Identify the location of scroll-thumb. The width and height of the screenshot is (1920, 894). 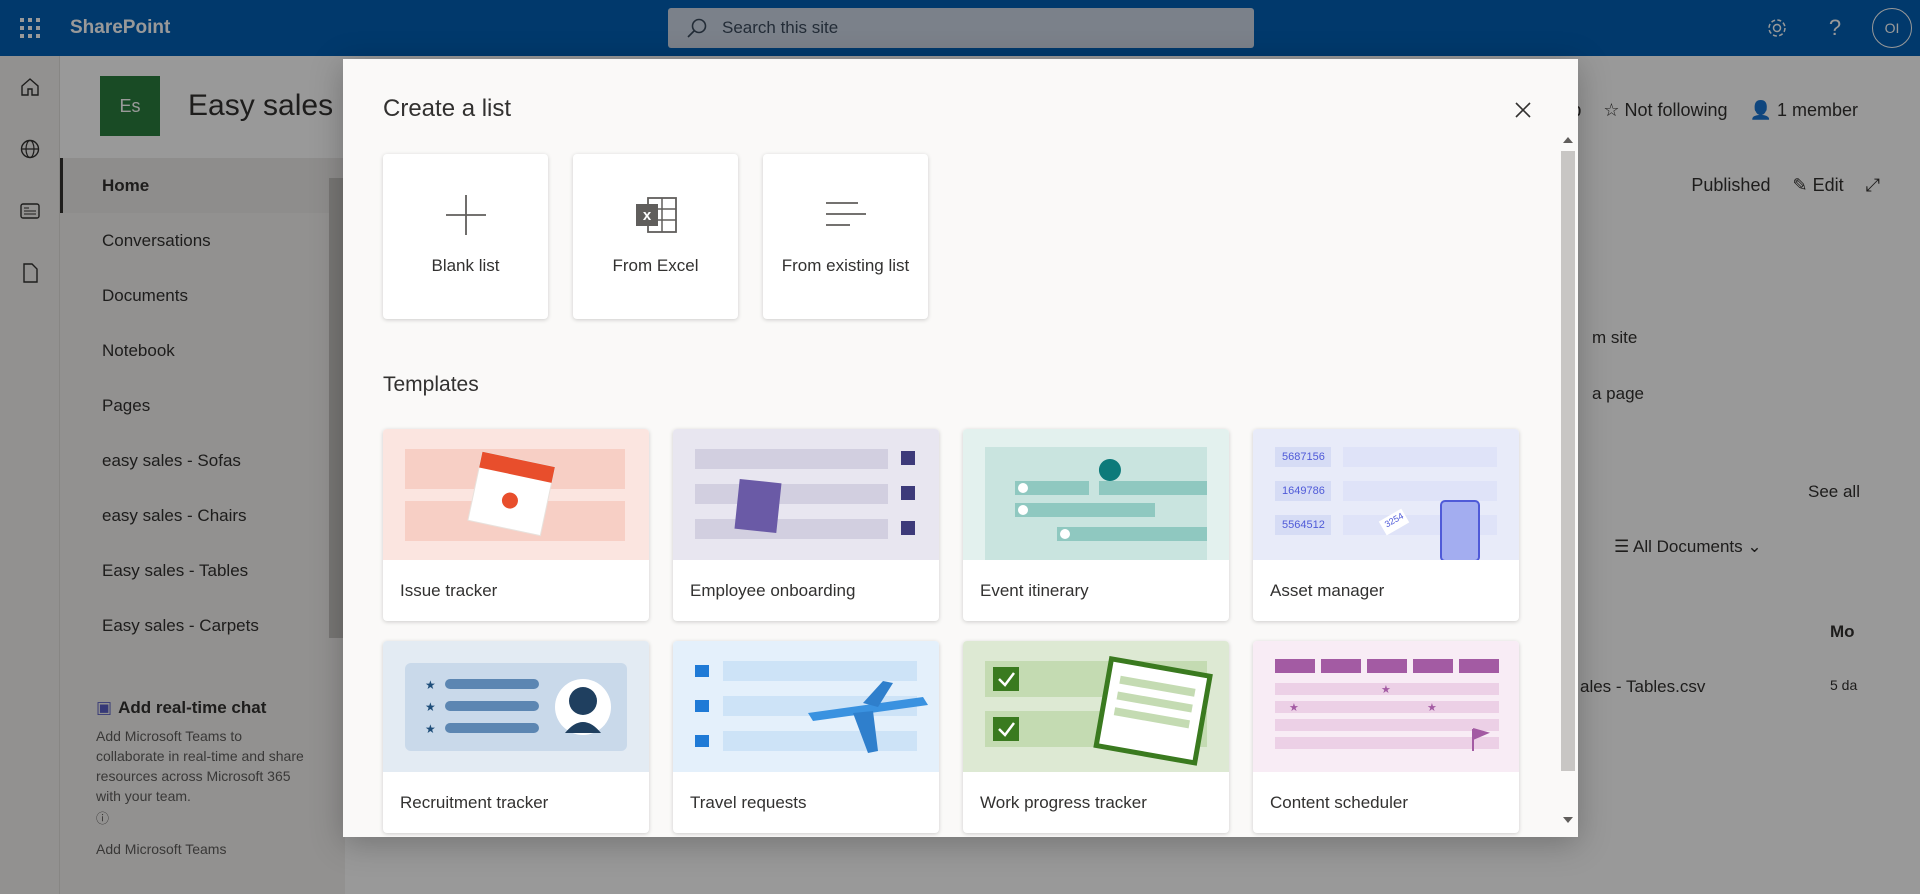
(1568, 461).